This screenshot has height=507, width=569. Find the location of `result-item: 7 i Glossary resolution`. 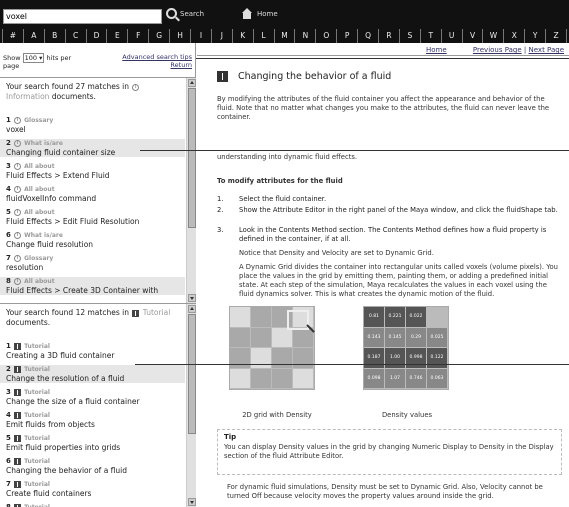

result-item: 7 i Glossary resolution is located at coordinates (95, 263).